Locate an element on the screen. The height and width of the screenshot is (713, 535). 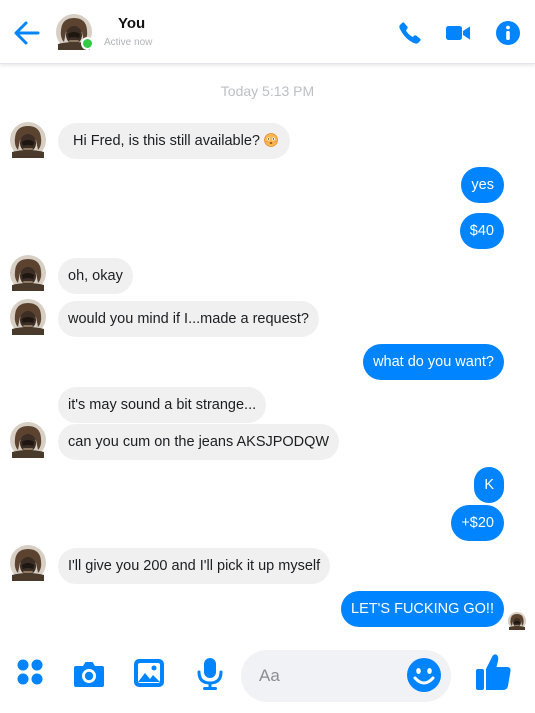
message-bubble: $40 is located at coordinates (481, 231).